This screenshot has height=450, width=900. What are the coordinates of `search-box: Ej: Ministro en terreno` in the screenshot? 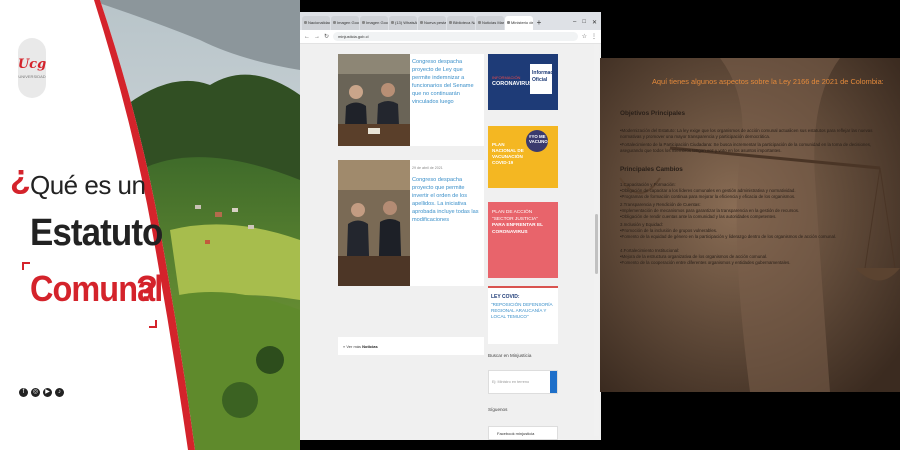 It's located at (523, 382).